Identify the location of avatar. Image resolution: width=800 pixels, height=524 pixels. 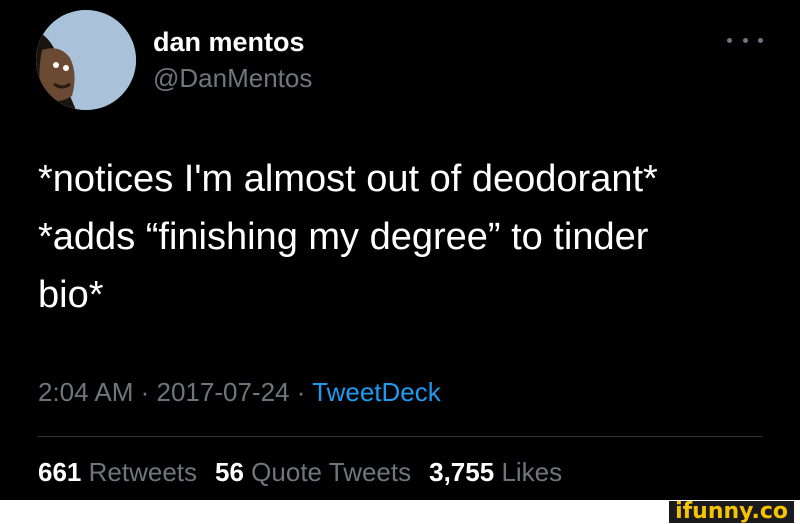
(86, 60).